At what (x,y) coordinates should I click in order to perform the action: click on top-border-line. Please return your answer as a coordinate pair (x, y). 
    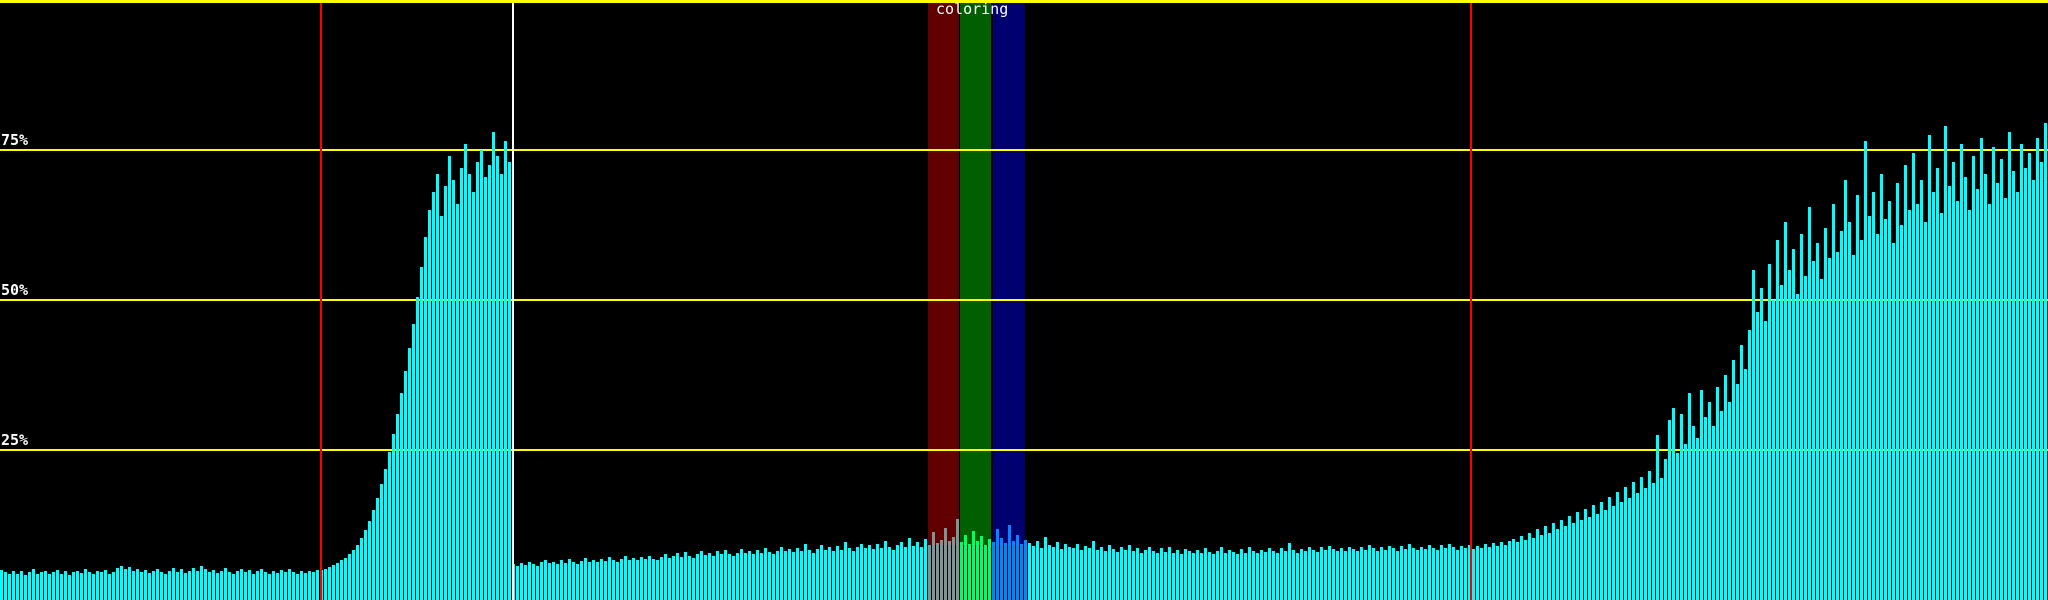
    Looking at the image, I should click on (1024, 1).